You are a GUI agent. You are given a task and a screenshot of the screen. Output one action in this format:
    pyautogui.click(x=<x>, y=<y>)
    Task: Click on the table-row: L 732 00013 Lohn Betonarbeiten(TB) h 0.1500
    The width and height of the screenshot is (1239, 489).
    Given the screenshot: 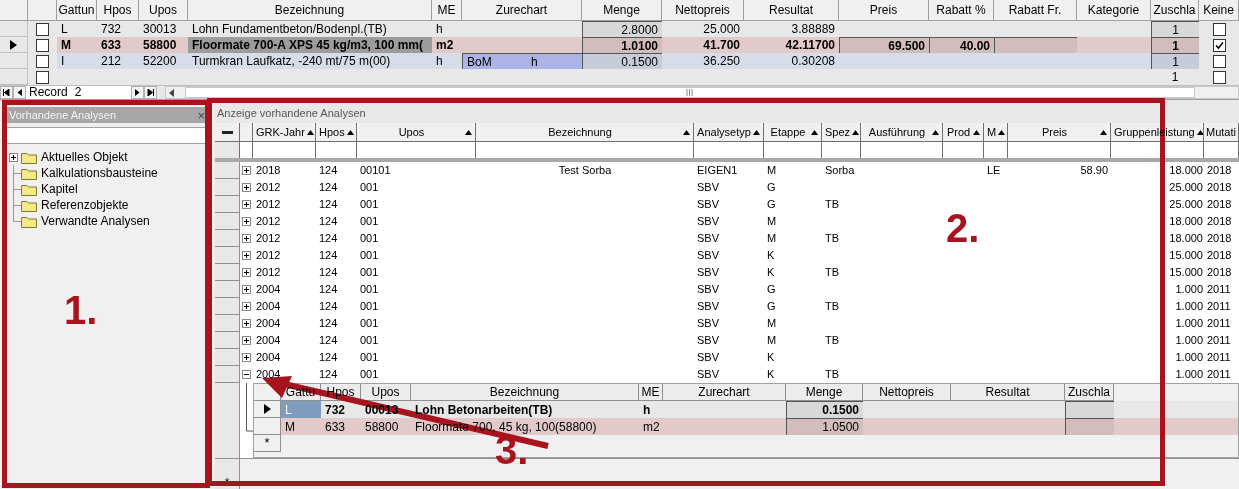 What is the action you would take?
    pyautogui.click(x=746, y=409)
    